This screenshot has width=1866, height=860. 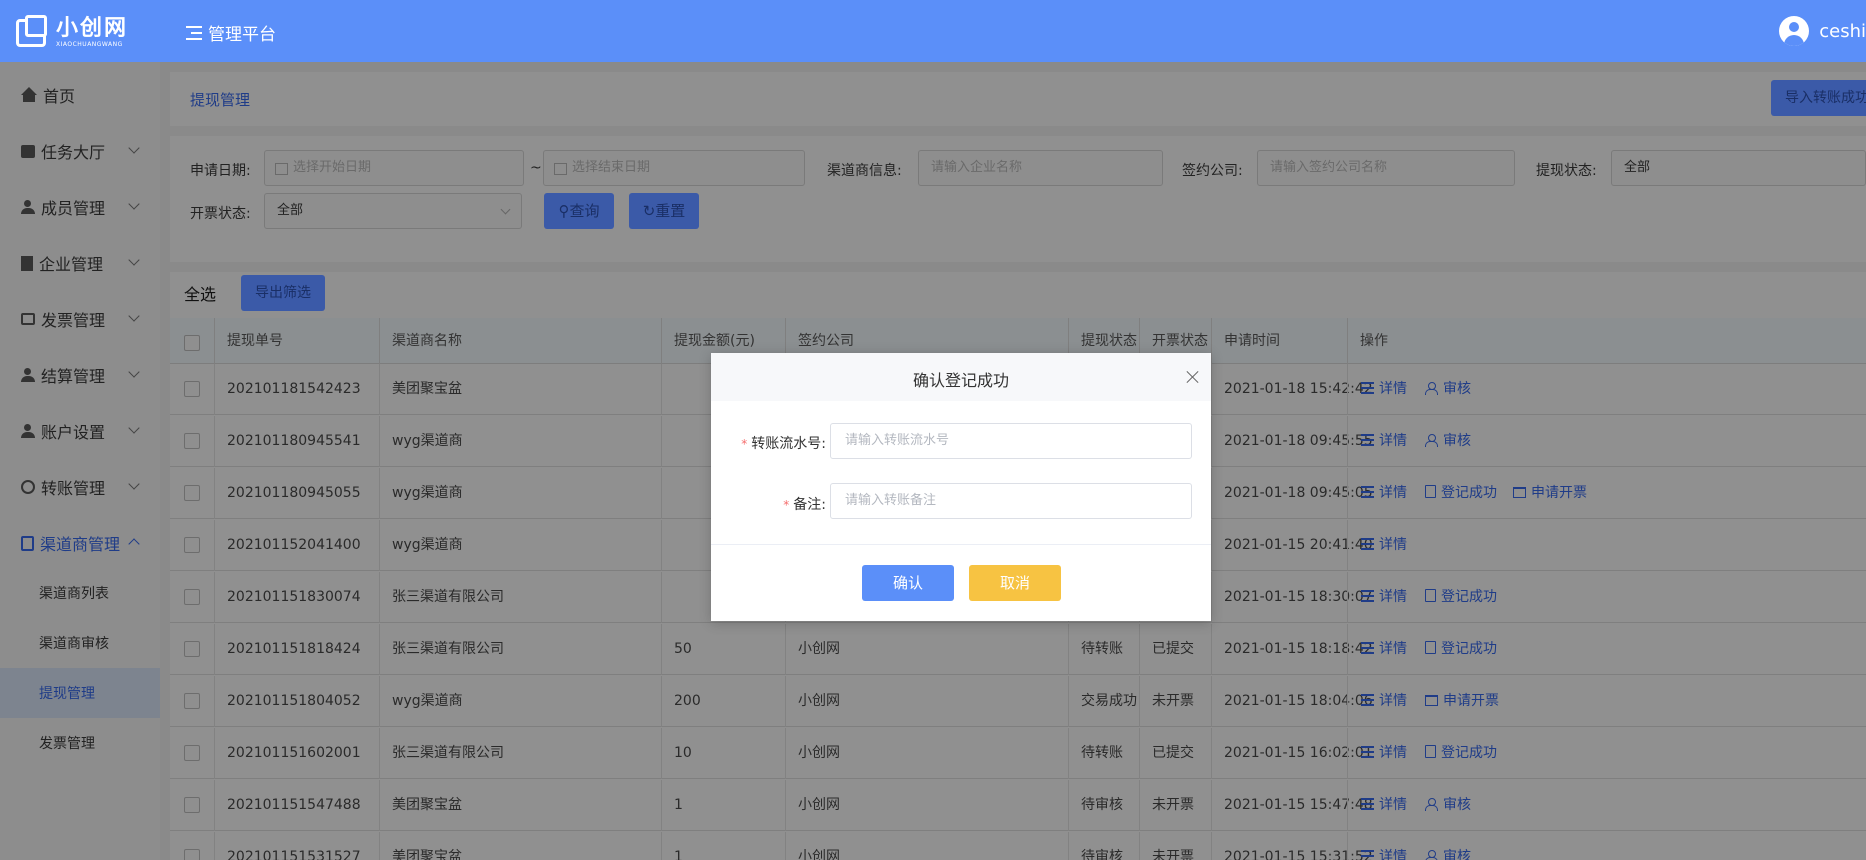 I want to click on sidebar-item-tasks: 任务大厅, so click(x=80, y=151).